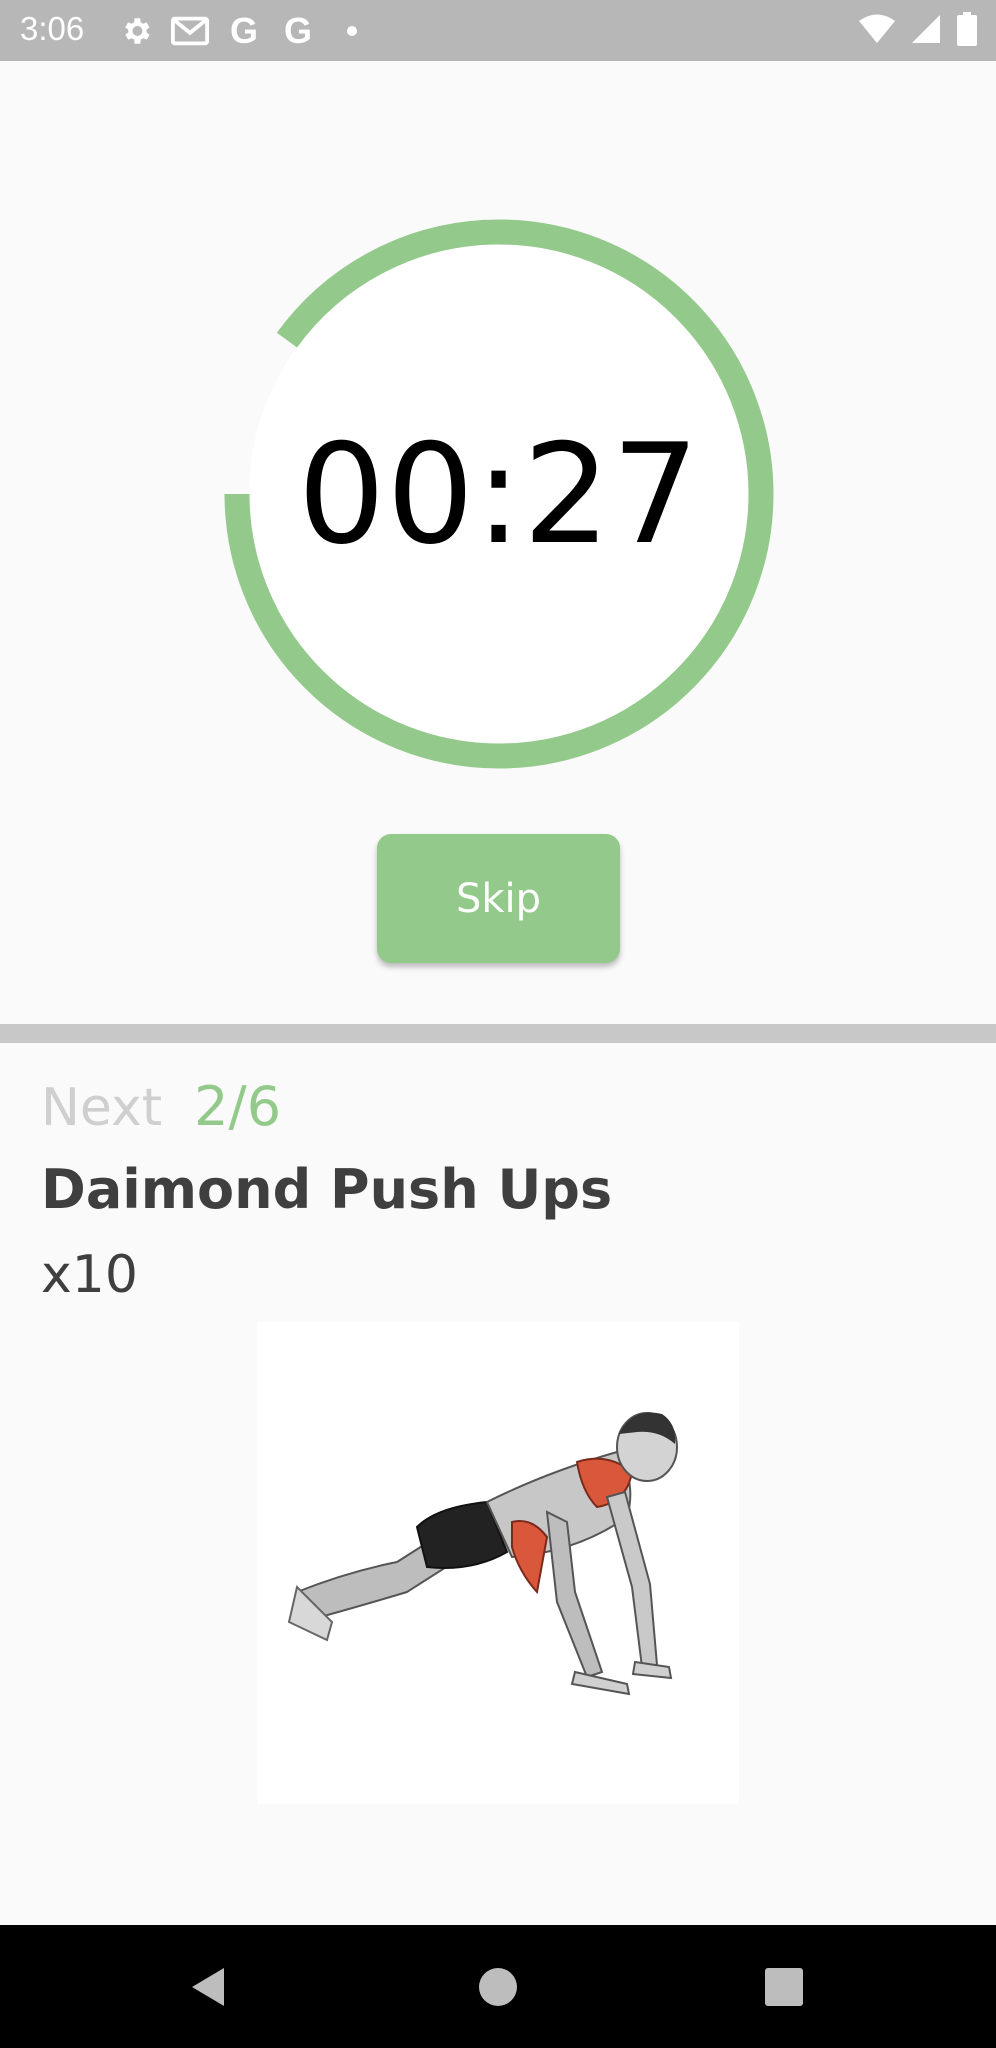  I want to click on home-icon, so click(498, 1986).